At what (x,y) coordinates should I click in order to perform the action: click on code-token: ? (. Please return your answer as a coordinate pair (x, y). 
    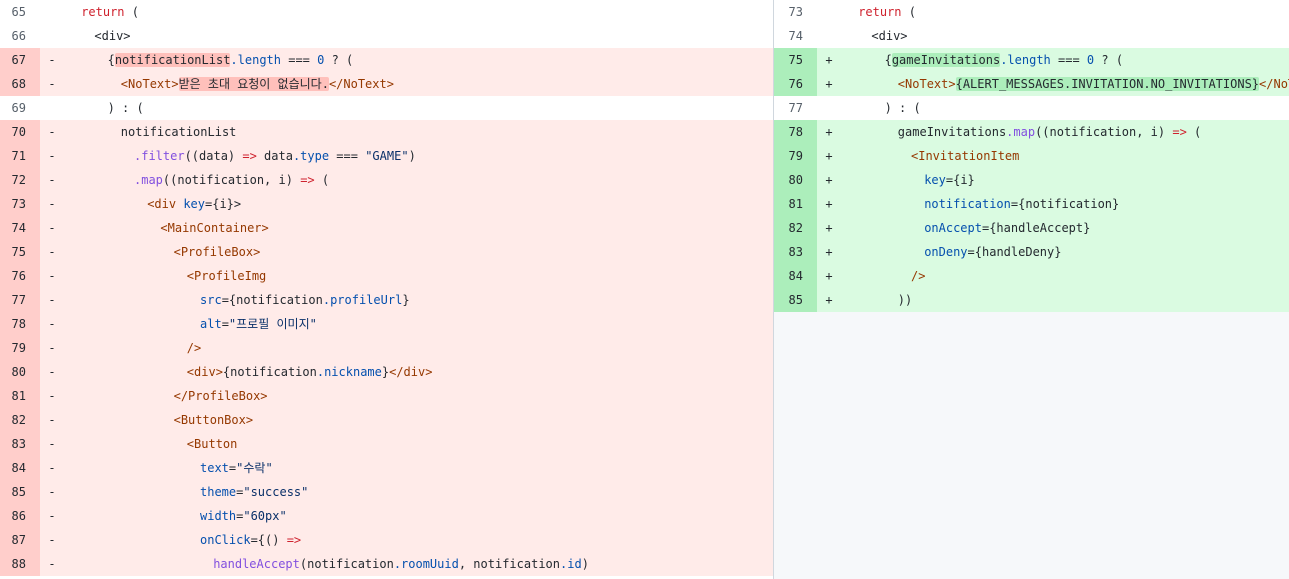
    Looking at the image, I should click on (1109, 60).